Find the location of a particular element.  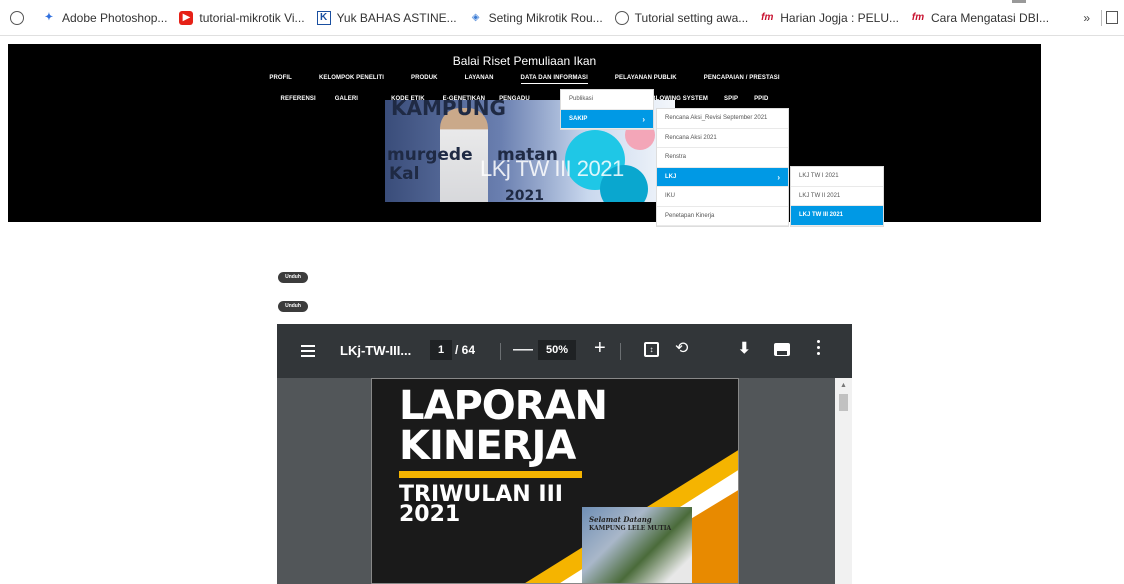

nav-spip: SPIP is located at coordinates (731, 99).